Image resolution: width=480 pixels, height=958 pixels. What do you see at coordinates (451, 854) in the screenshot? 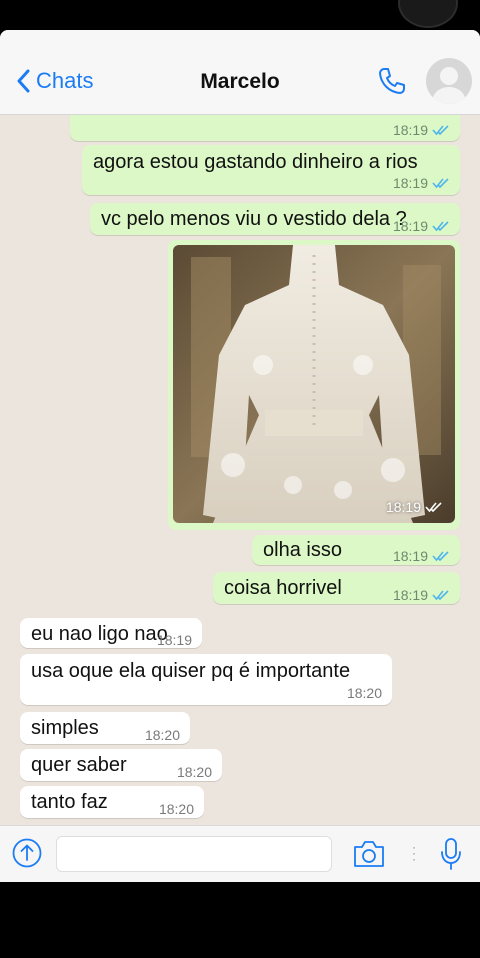
I see `microphone-icon` at bounding box center [451, 854].